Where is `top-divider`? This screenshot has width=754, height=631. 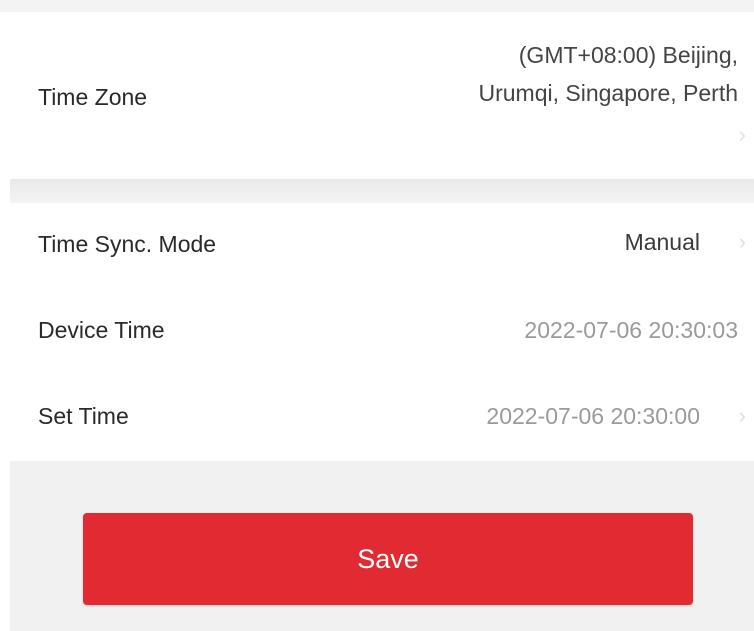 top-divider is located at coordinates (377, 6).